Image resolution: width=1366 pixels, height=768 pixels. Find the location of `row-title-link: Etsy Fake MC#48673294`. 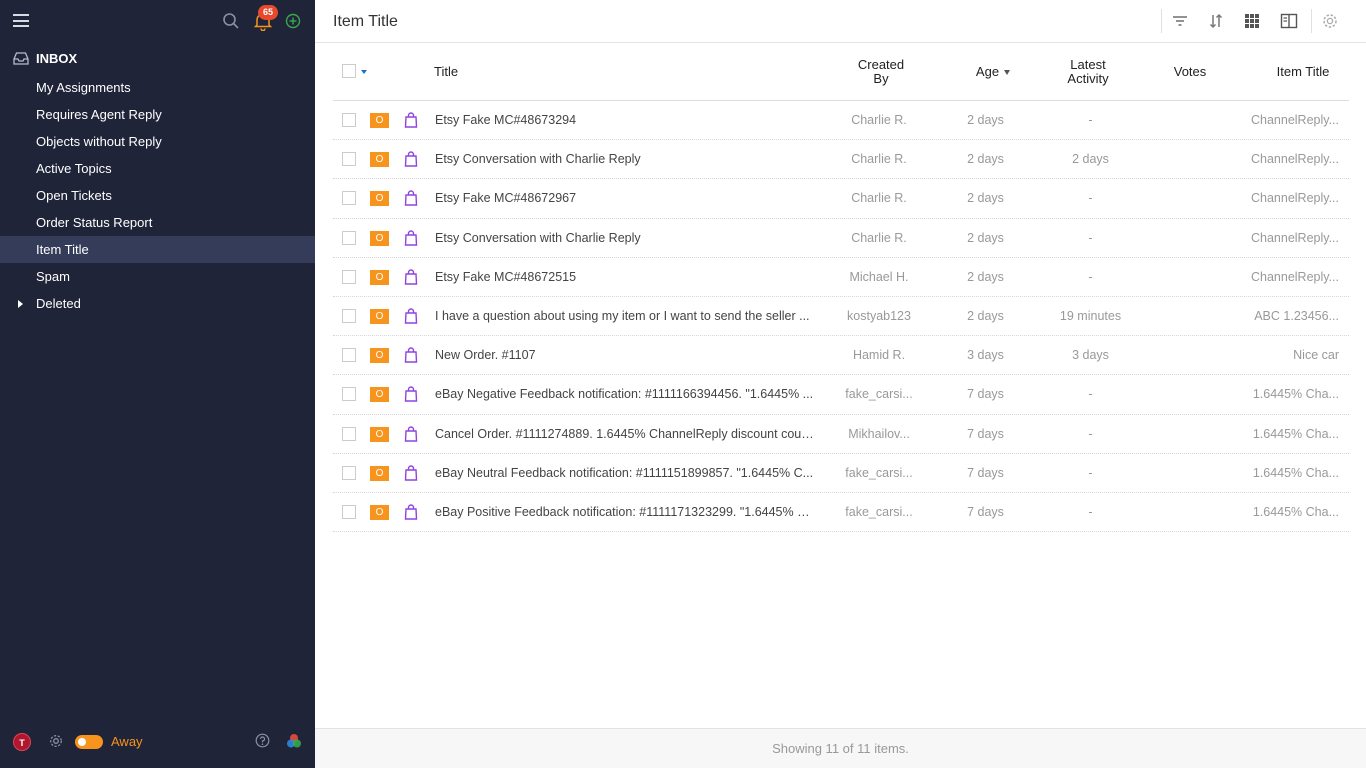

row-title-link: Etsy Fake MC#48673294 is located at coordinates (625, 120).